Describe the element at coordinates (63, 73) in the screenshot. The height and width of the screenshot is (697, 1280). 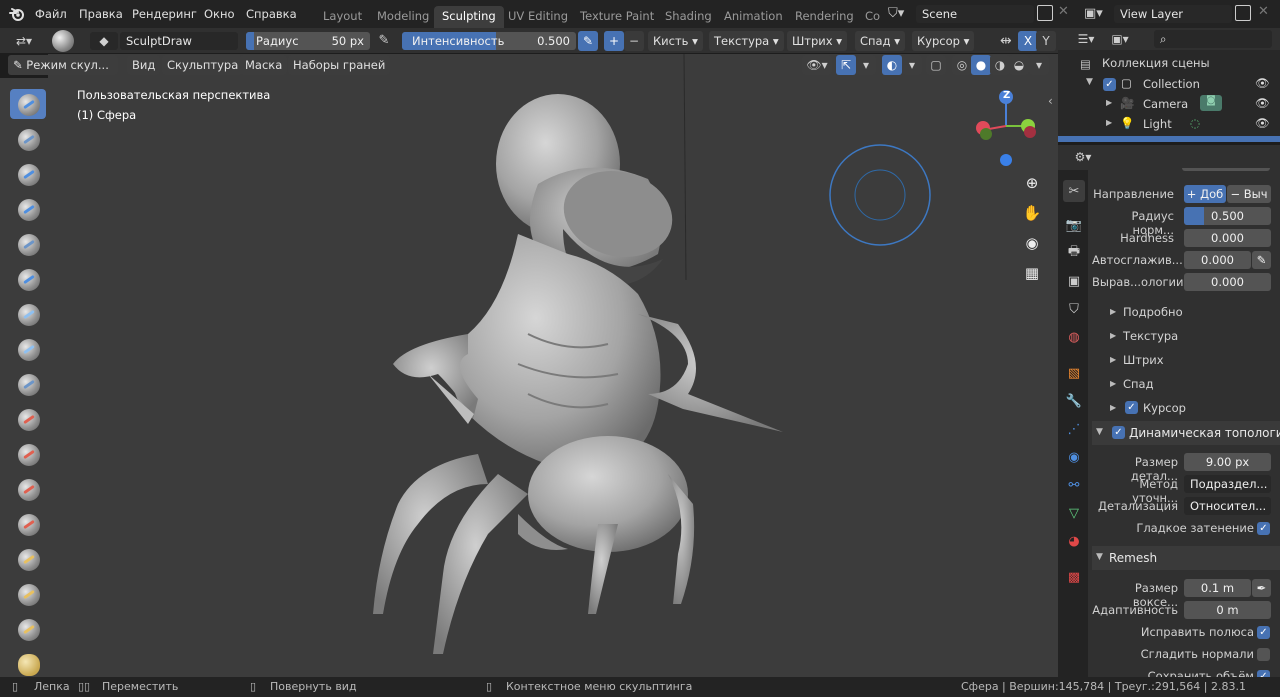
I see `mode-dropdown: ✎ Режим скул... ▾` at that location.